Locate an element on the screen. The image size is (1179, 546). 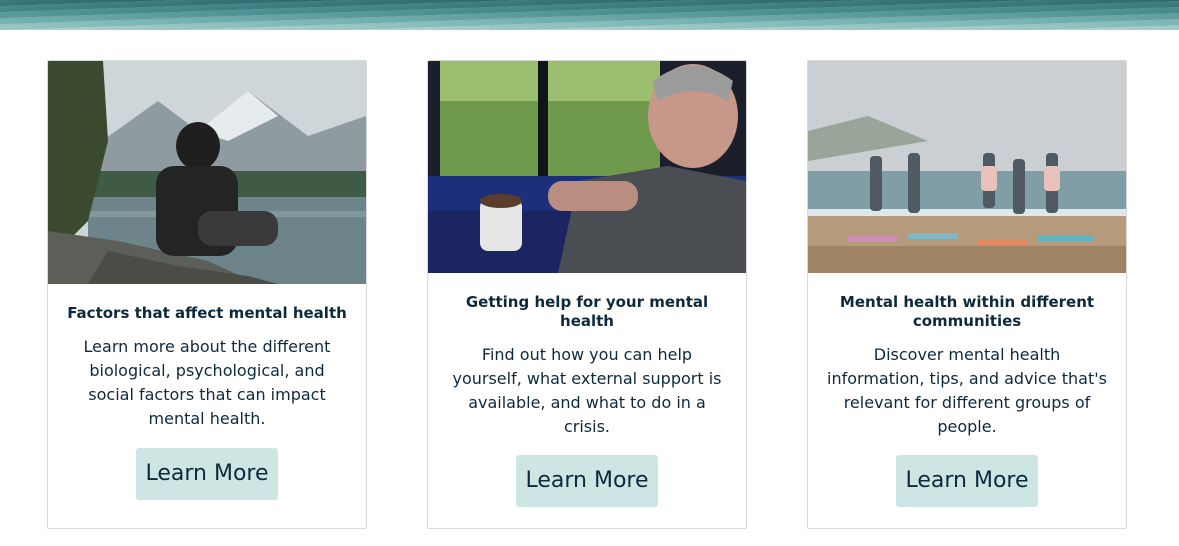
card-image-yoga is located at coordinates (967, 167).